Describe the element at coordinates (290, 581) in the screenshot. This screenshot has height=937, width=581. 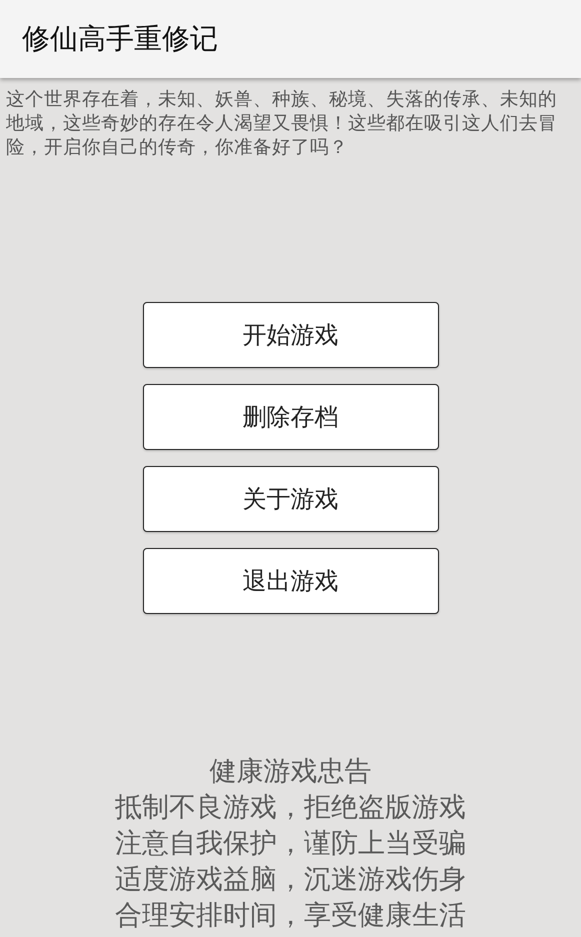
I see `menu-button: 退出游戏` at that location.